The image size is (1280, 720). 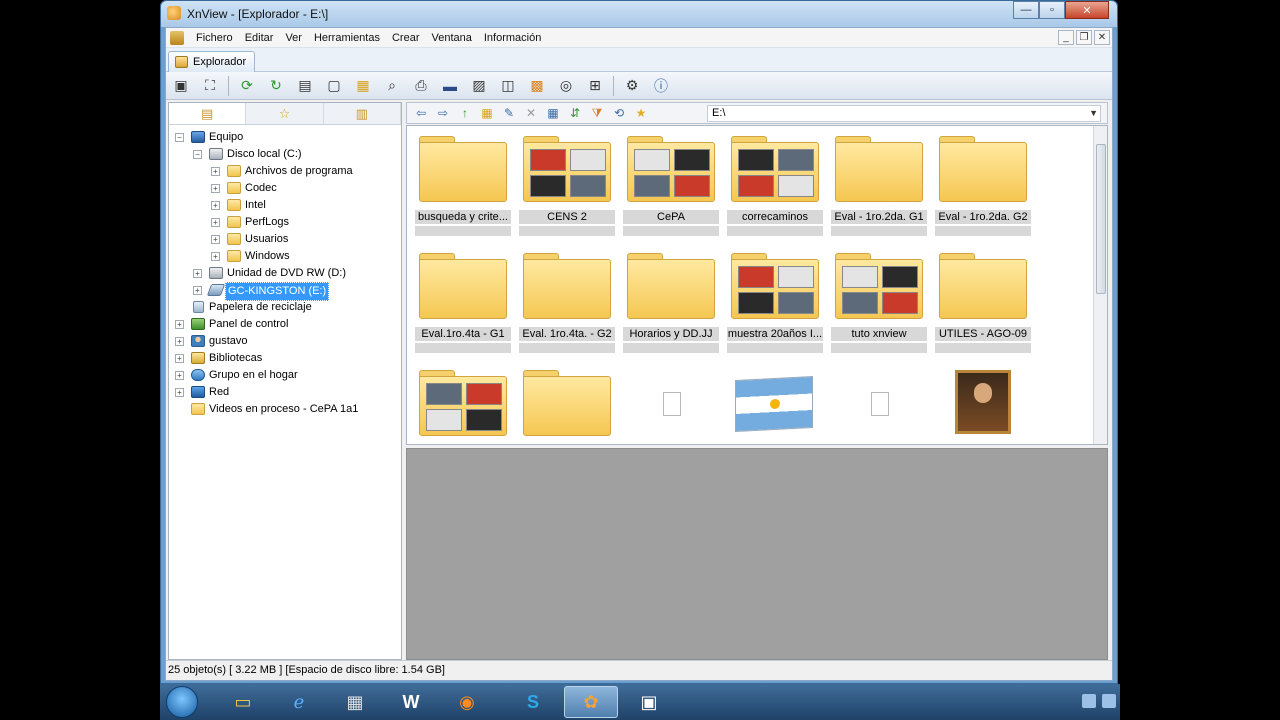 I want to click on thumbnail-item: correcaminos, so click(x=775, y=190).